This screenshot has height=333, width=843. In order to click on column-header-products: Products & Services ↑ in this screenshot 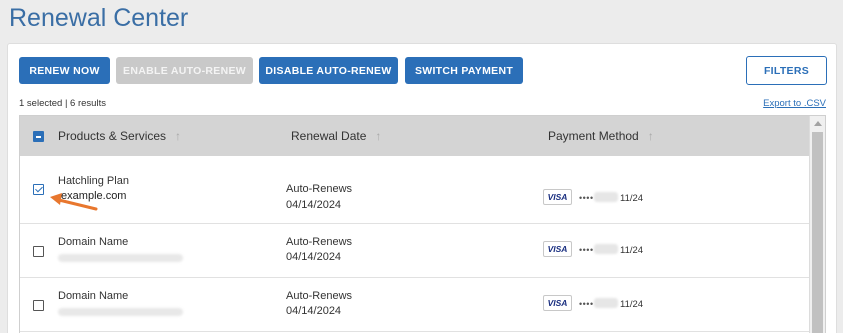, I will do `click(119, 136)`.